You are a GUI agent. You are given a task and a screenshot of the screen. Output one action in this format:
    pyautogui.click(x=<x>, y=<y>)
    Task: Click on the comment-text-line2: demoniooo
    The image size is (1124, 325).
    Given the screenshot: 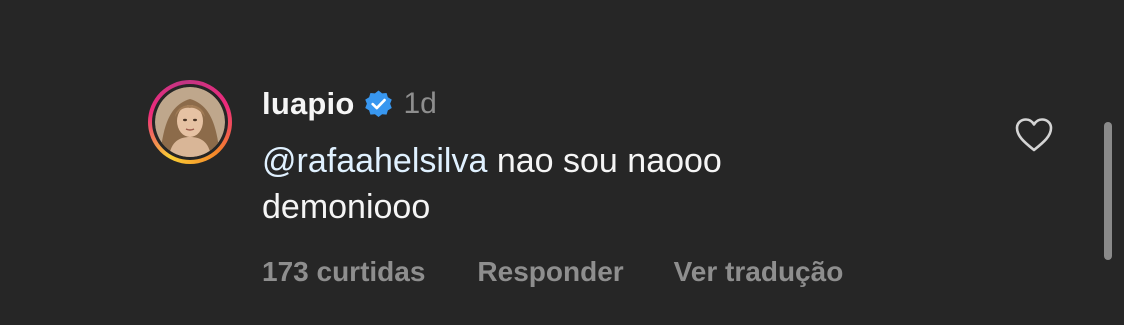 What is the action you would take?
    pyautogui.click(x=346, y=207)
    